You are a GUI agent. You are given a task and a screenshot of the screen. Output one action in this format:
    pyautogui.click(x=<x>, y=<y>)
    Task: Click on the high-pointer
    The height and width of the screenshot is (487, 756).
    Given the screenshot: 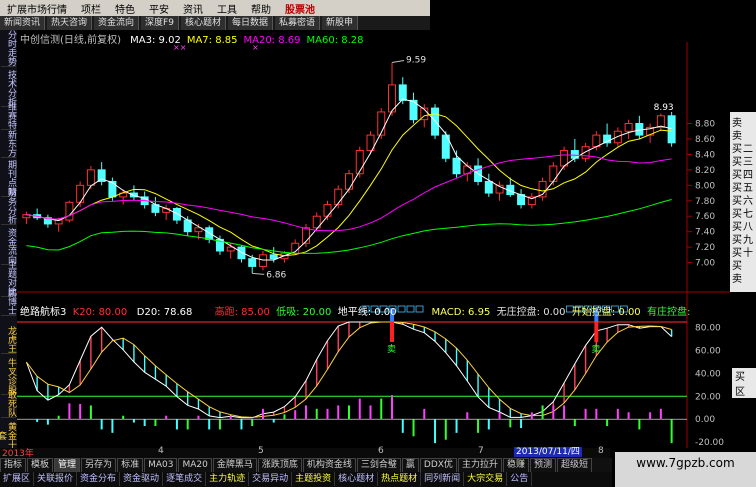 What is the action you would take?
    pyautogui.click(x=398, y=61)
    